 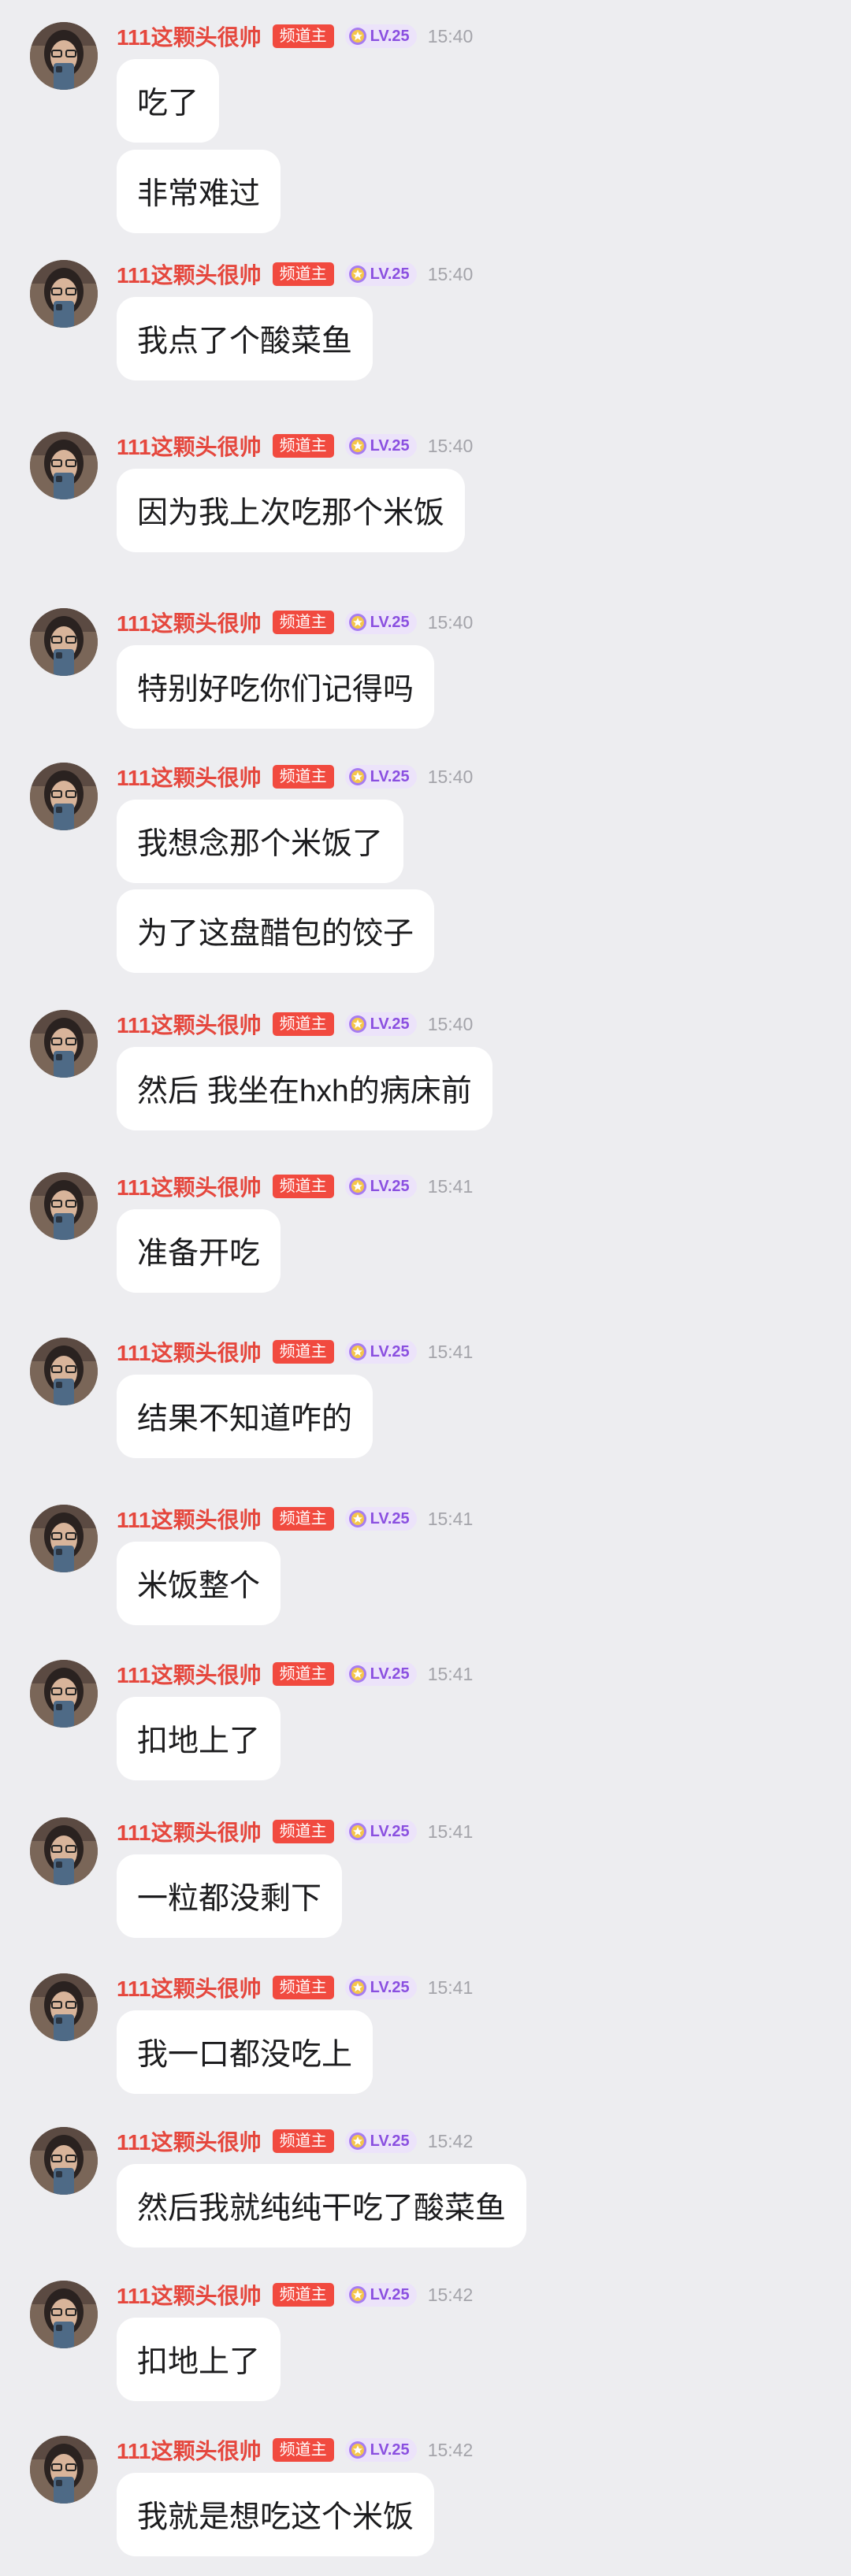 What do you see at coordinates (276, 2514) in the screenshot?
I see `message-bubble: 我就是想吃这个米饭` at bounding box center [276, 2514].